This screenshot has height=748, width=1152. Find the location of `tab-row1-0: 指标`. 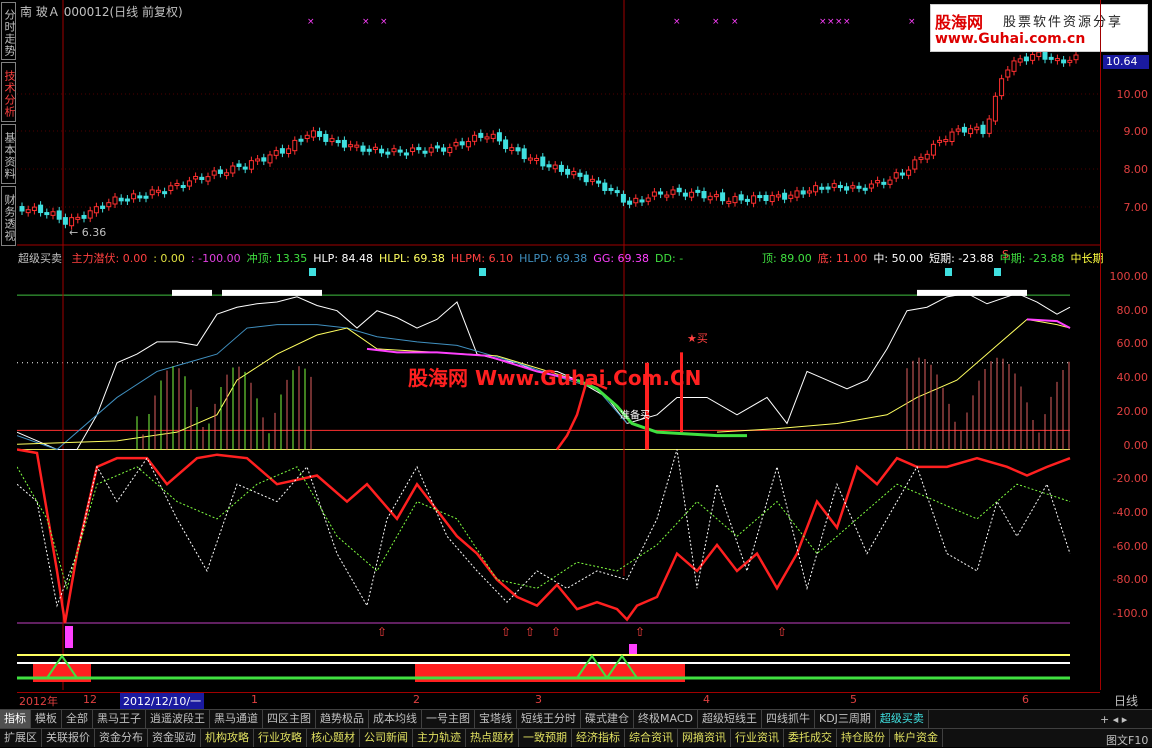

tab-row1-0: 指标 is located at coordinates (15, 719).